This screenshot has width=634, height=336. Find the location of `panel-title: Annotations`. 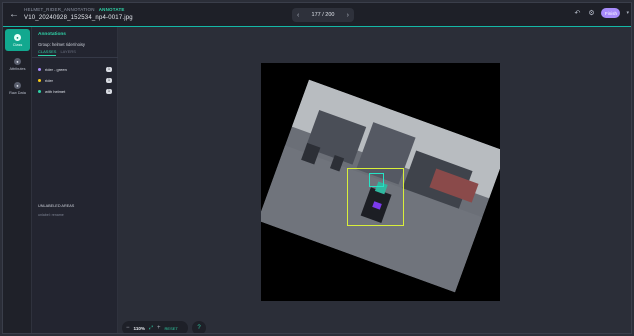

panel-title: Annotations is located at coordinates (52, 34).